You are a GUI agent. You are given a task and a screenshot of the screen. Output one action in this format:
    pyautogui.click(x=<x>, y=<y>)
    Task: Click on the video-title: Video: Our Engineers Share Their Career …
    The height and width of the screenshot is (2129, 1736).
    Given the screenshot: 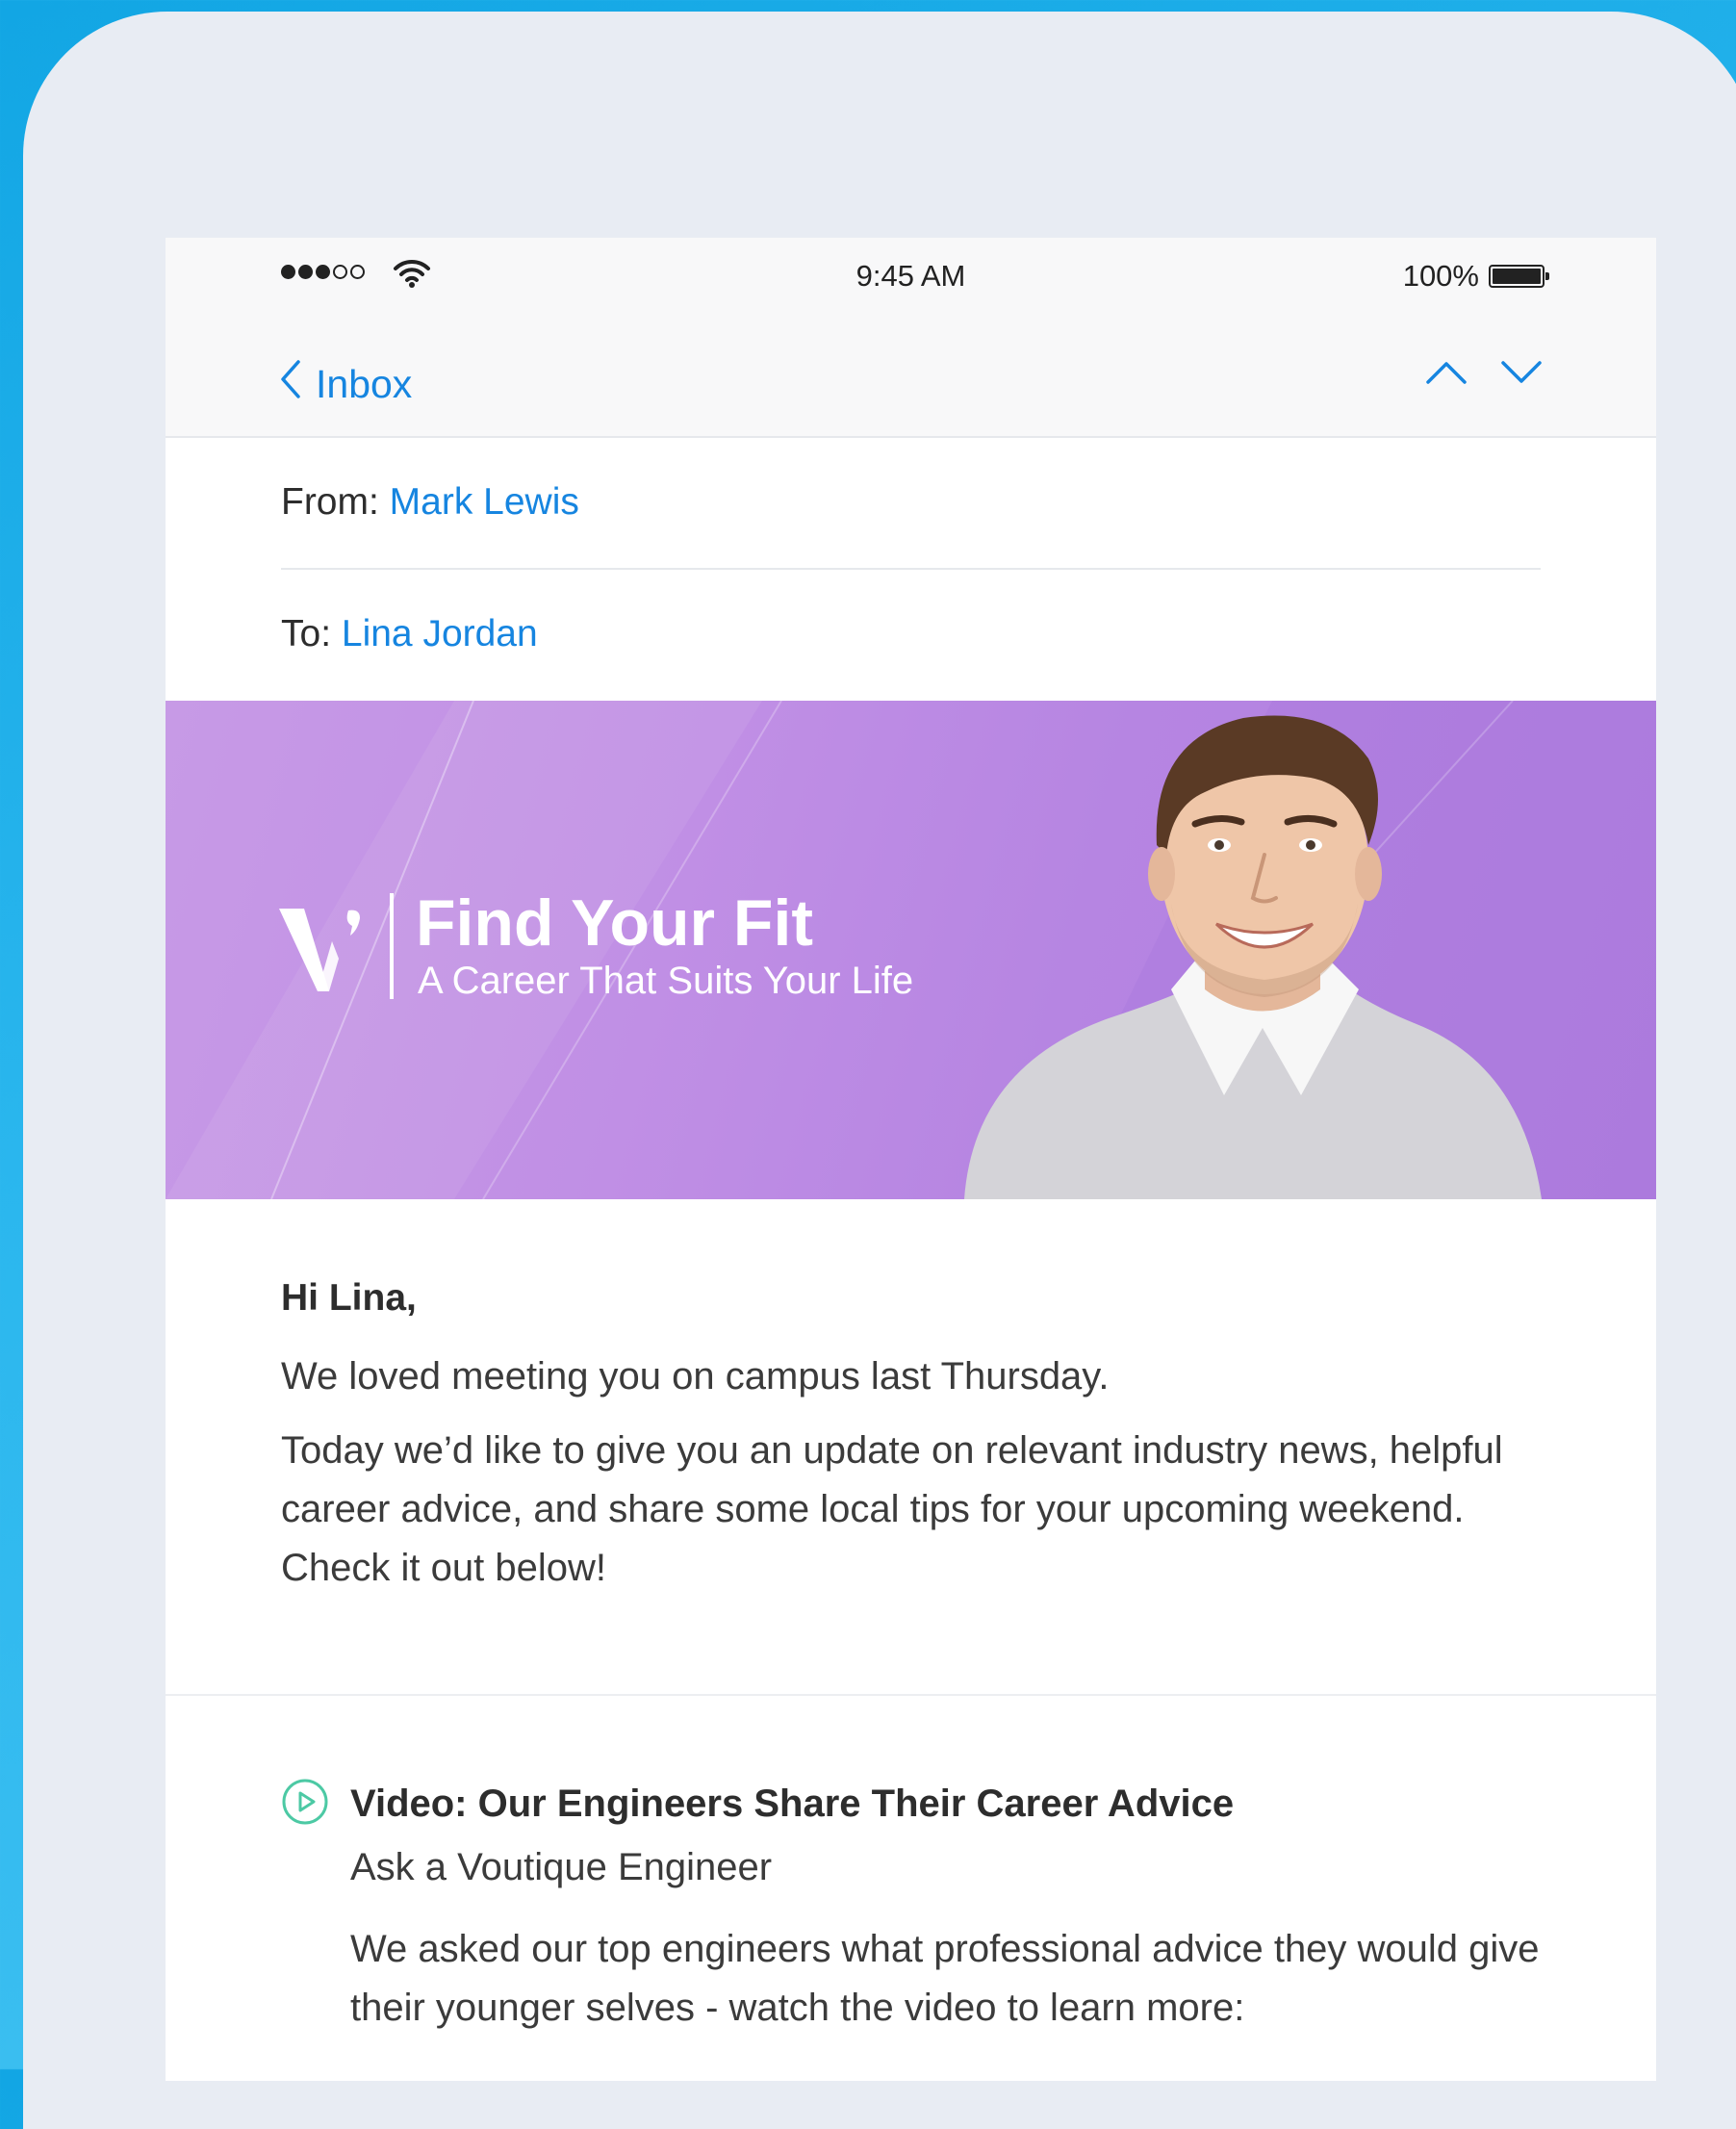 What is the action you would take?
    pyautogui.click(x=792, y=1804)
    